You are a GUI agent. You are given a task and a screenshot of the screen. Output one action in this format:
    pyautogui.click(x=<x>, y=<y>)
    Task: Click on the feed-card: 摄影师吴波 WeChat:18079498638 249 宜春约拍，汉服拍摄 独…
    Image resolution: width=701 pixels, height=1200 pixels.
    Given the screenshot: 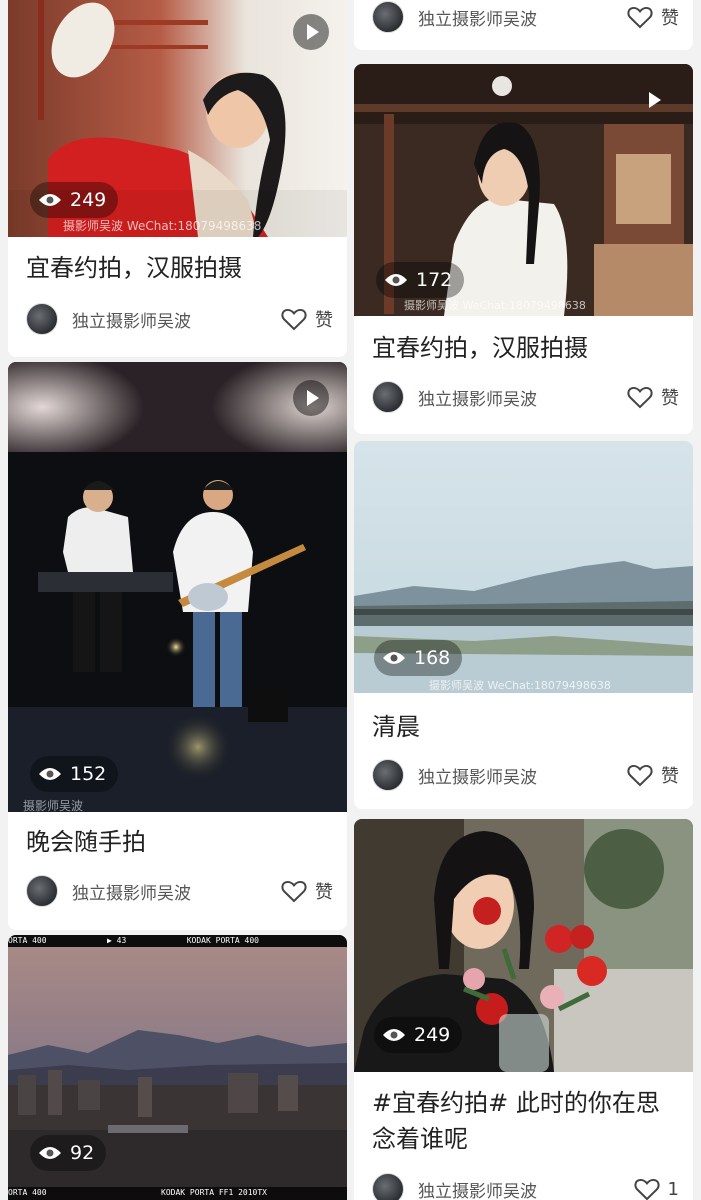 What is the action you would take?
    pyautogui.click(x=177, y=178)
    